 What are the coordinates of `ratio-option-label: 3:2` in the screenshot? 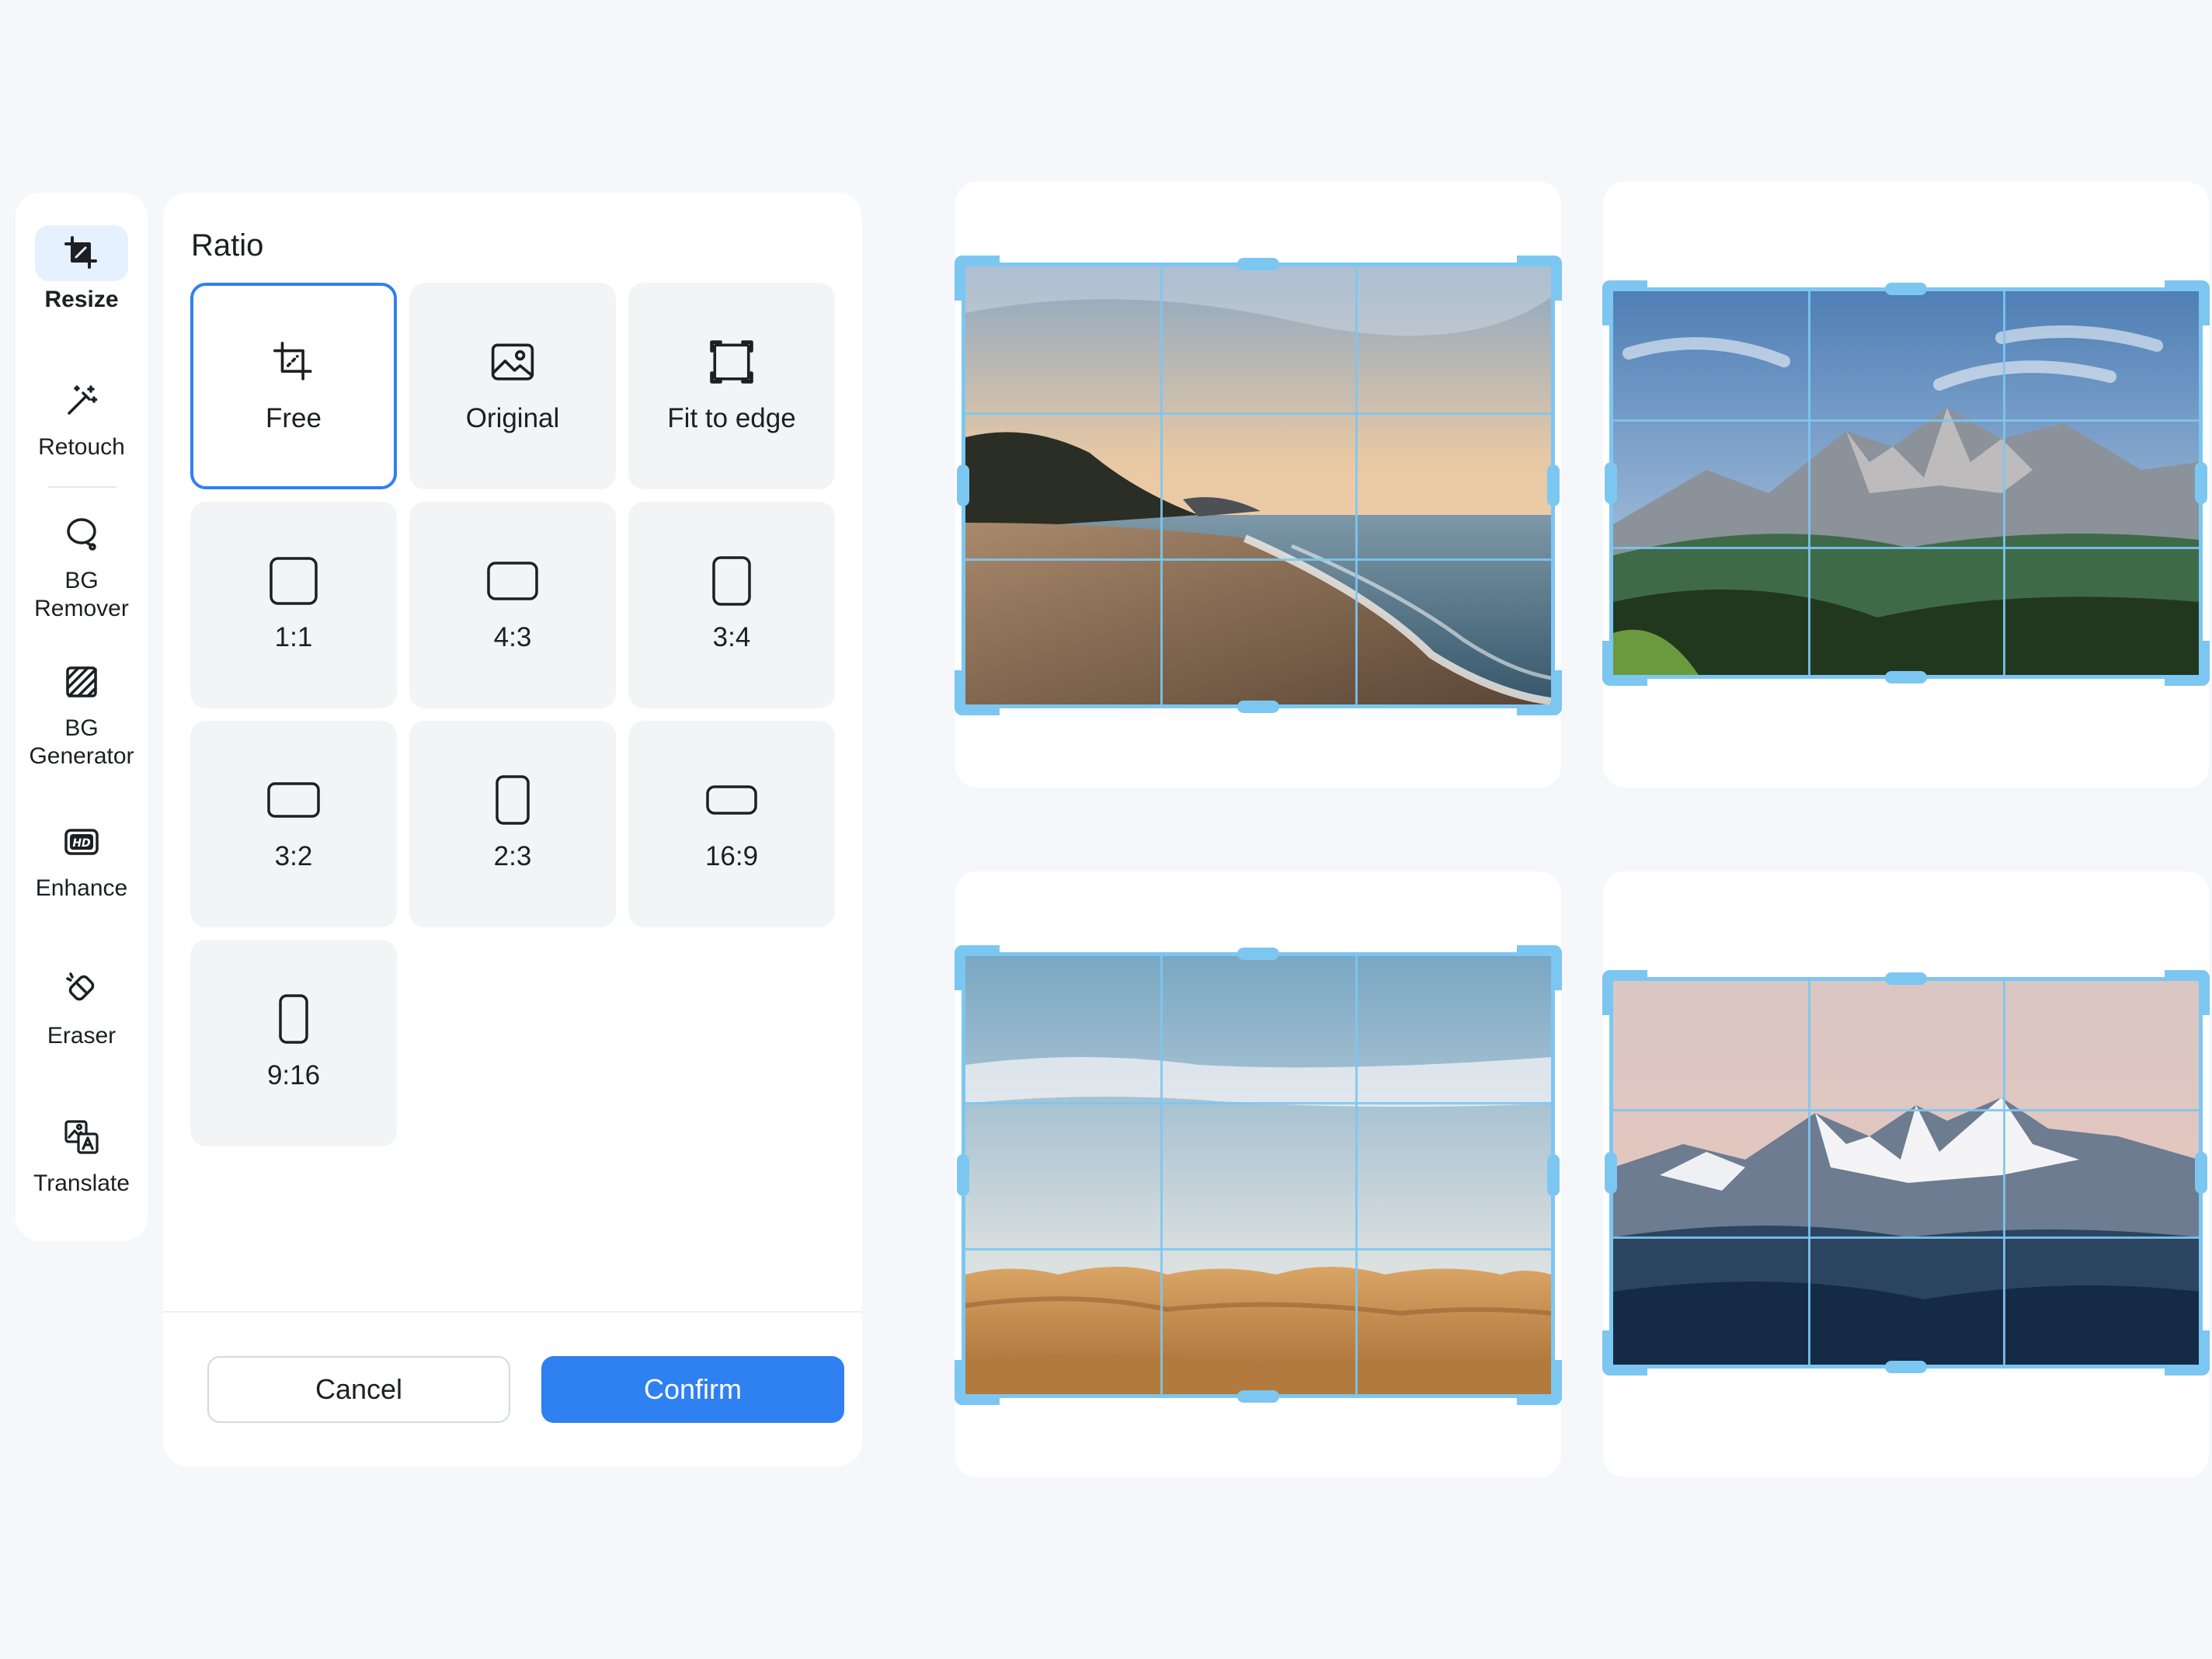 It's located at (293, 856).